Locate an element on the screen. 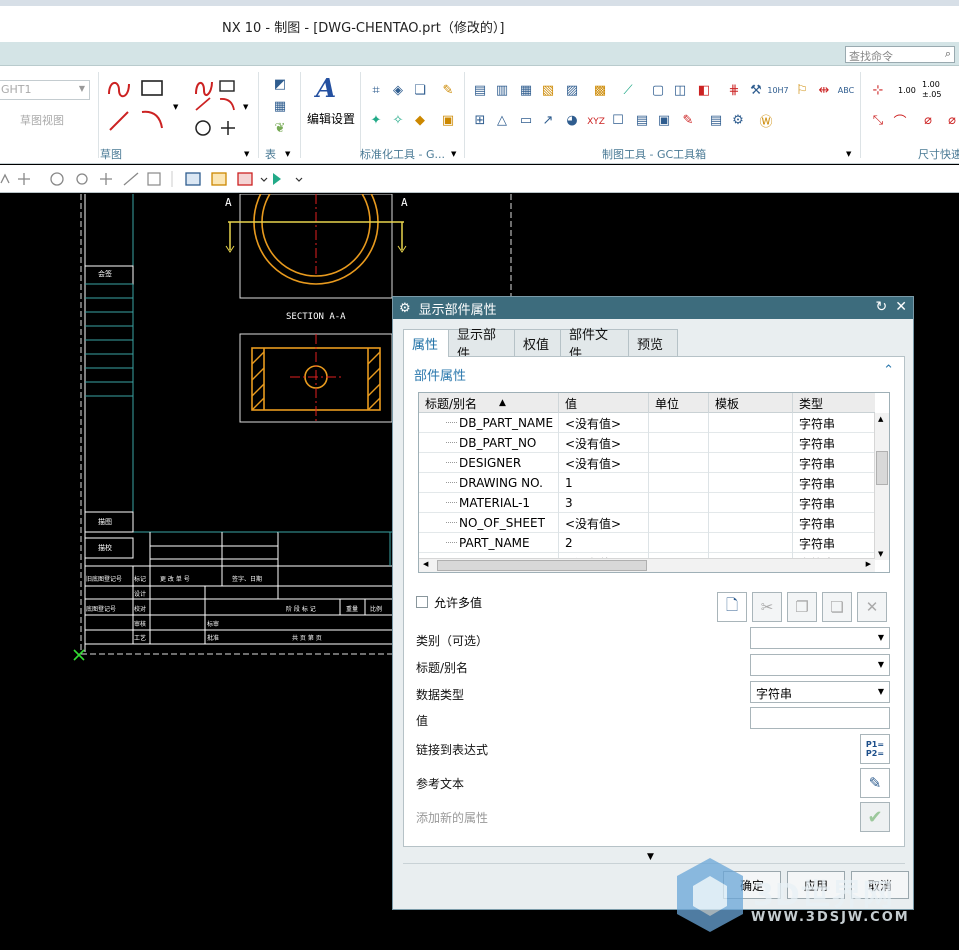  draft-tool-icon: ⟋ is located at coordinates (628, 90).